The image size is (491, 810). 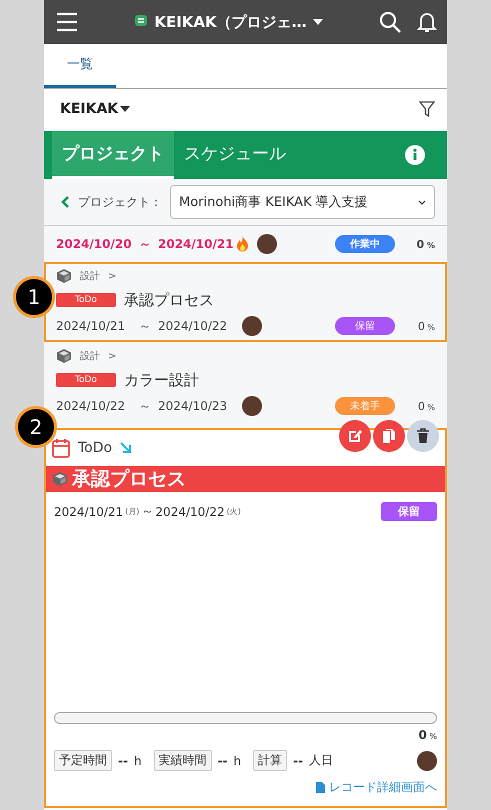 What do you see at coordinates (235, 155) in the screenshot?
I see `mode-tab: スケジュール` at bounding box center [235, 155].